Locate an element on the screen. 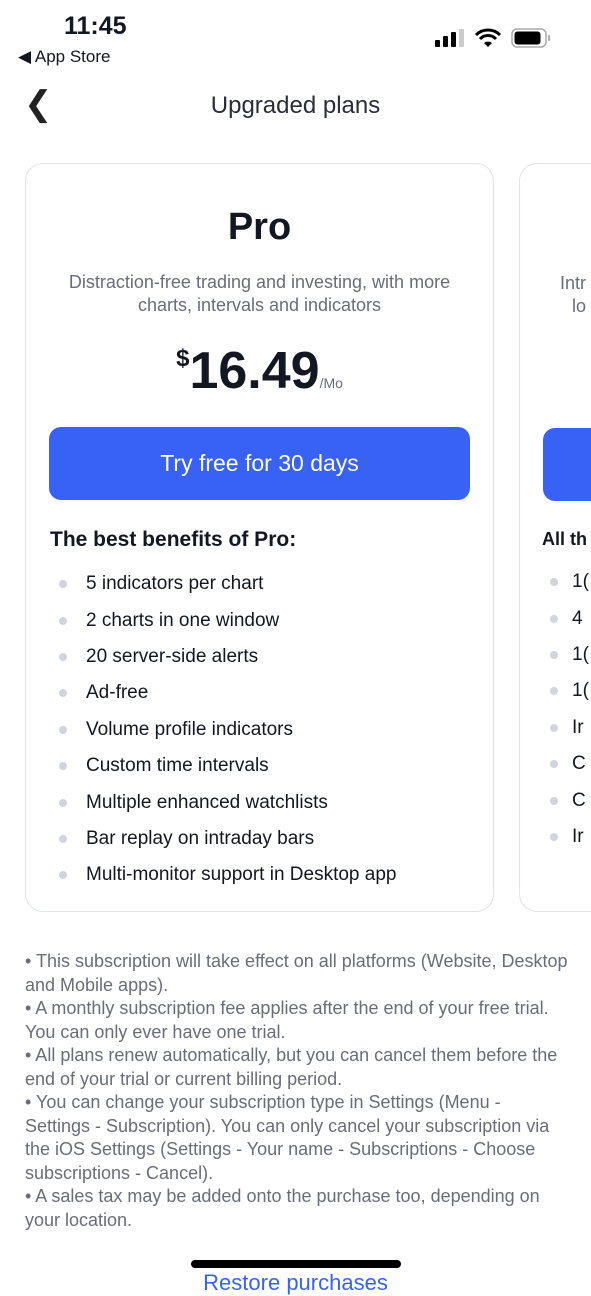 Image resolution: width=591 pixels, height=1296 pixels. nav-bar: ❮ Upgraded plans is located at coordinates (295, 105).